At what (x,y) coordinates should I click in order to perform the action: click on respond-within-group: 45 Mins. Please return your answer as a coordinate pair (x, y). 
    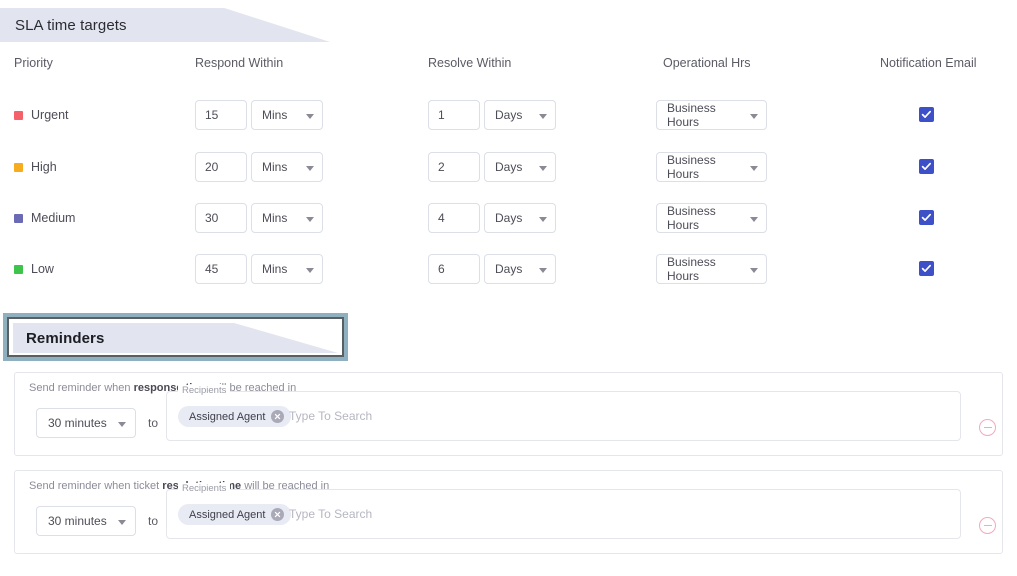
    Looking at the image, I should click on (259, 269).